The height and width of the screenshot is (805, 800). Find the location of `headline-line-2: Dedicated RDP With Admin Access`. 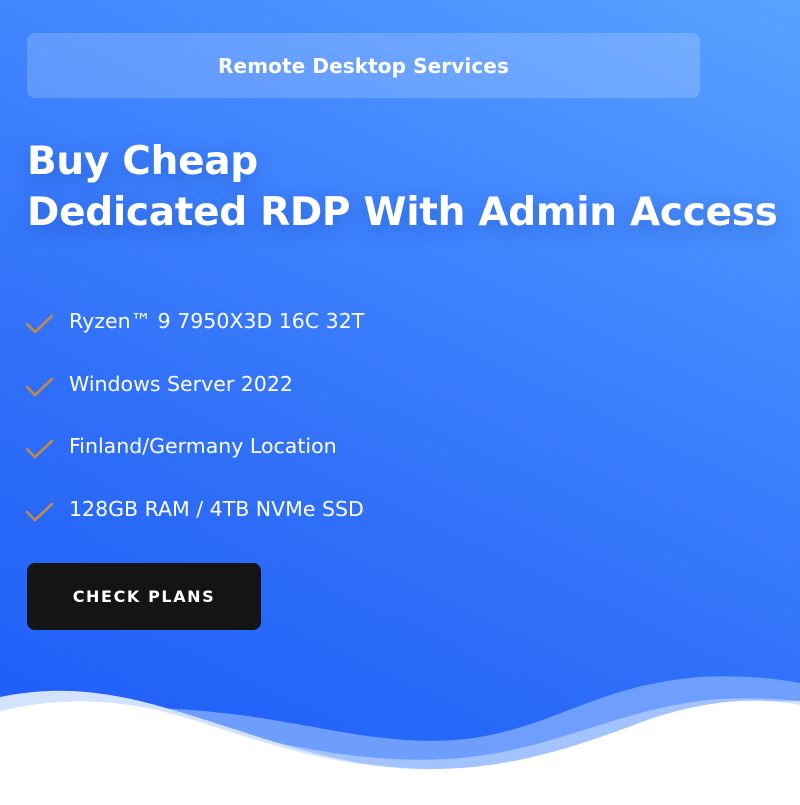

headline-line-2: Dedicated RDP With Admin Access is located at coordinates (402, 212).